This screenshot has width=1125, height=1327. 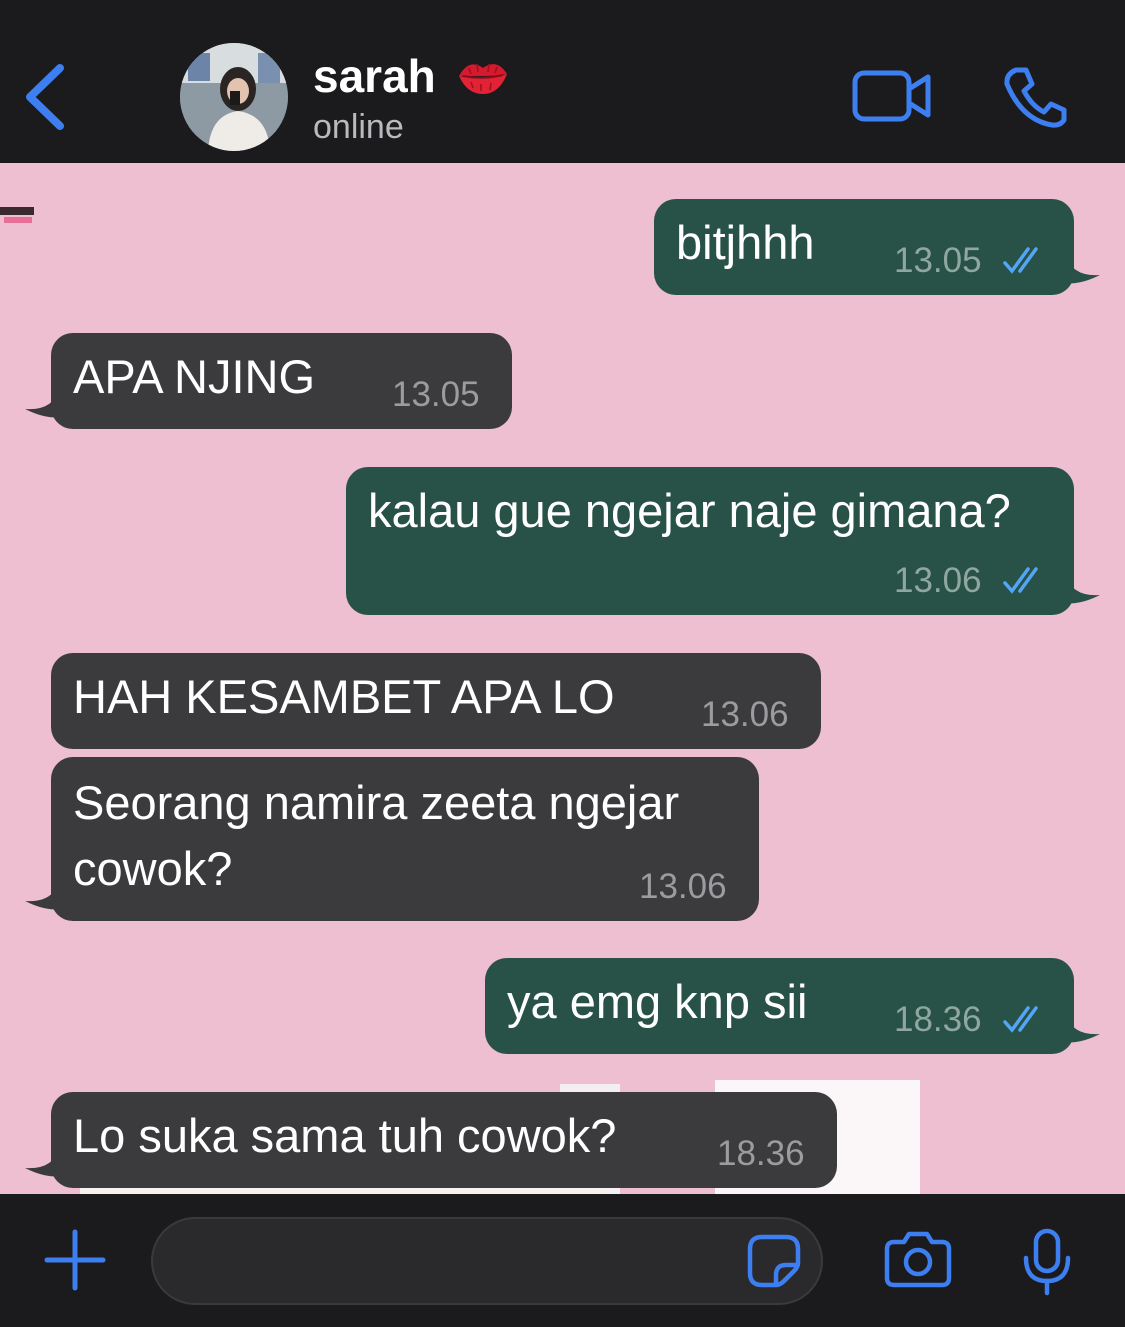 I want to click on message-text: Lo suka sama tuh cowok?, so click(x=345, y=1135).